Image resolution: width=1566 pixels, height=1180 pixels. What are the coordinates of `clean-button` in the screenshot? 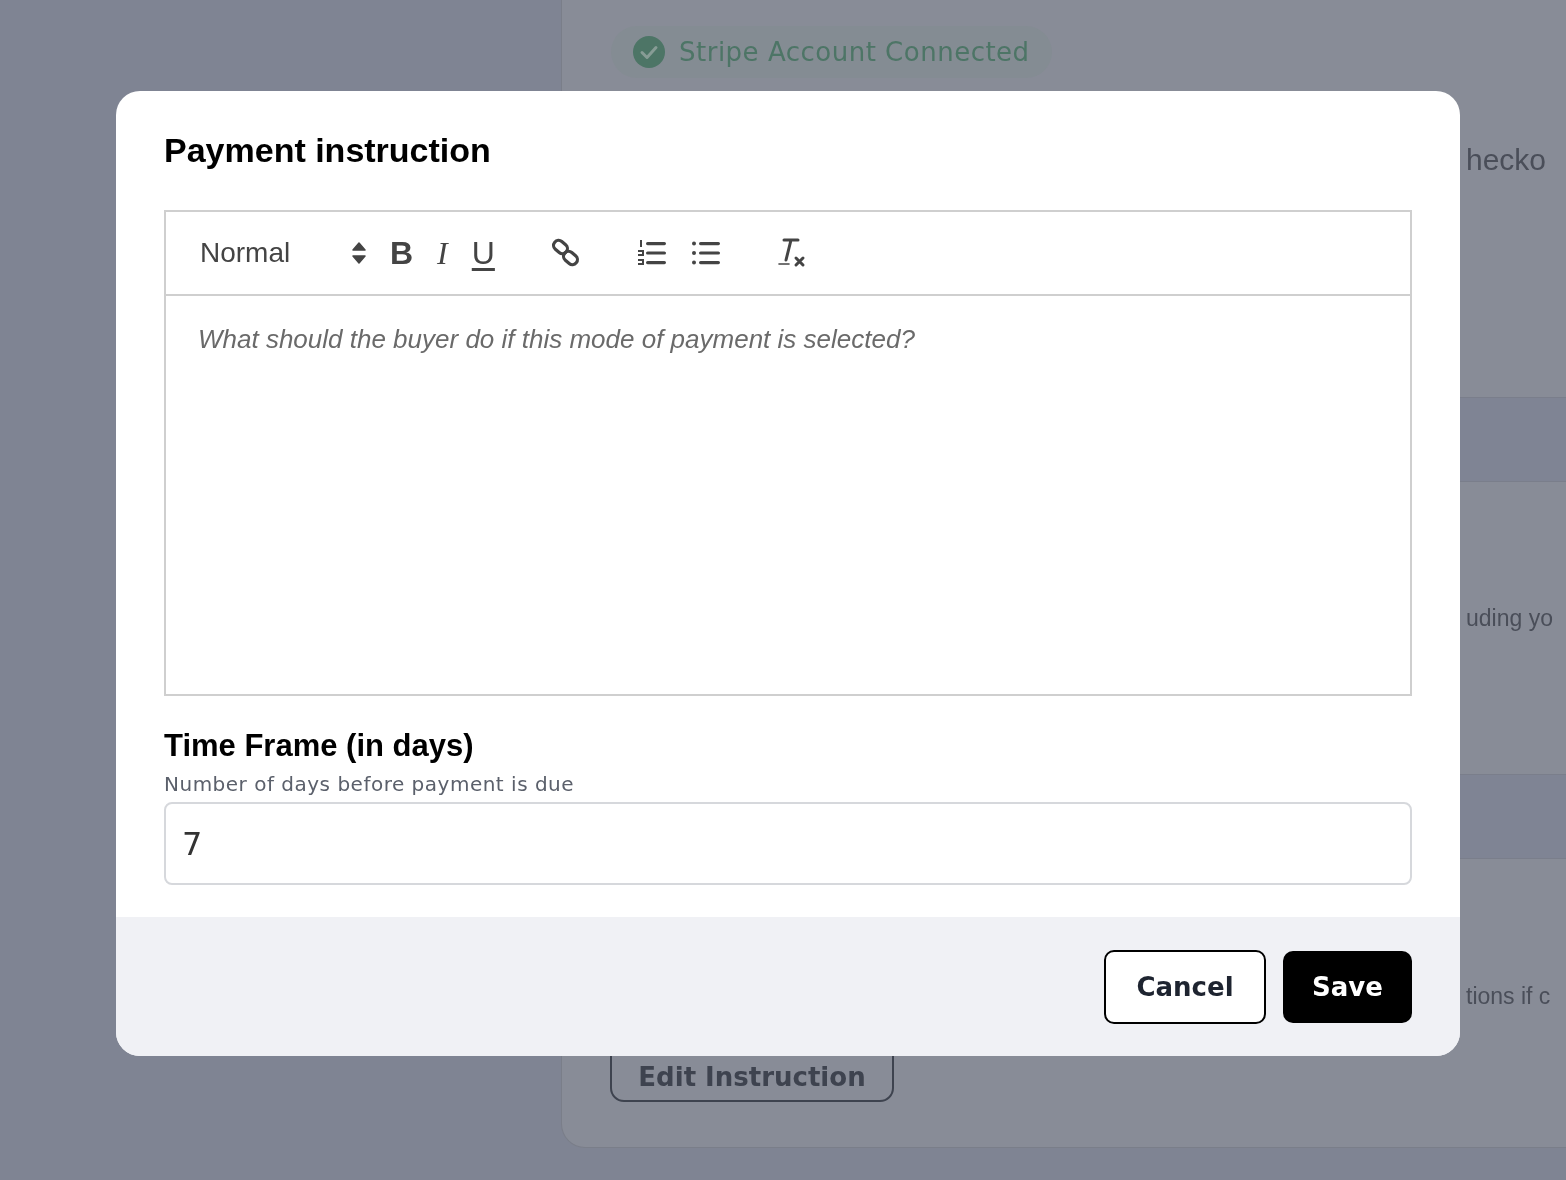 It's located at (791, 253).